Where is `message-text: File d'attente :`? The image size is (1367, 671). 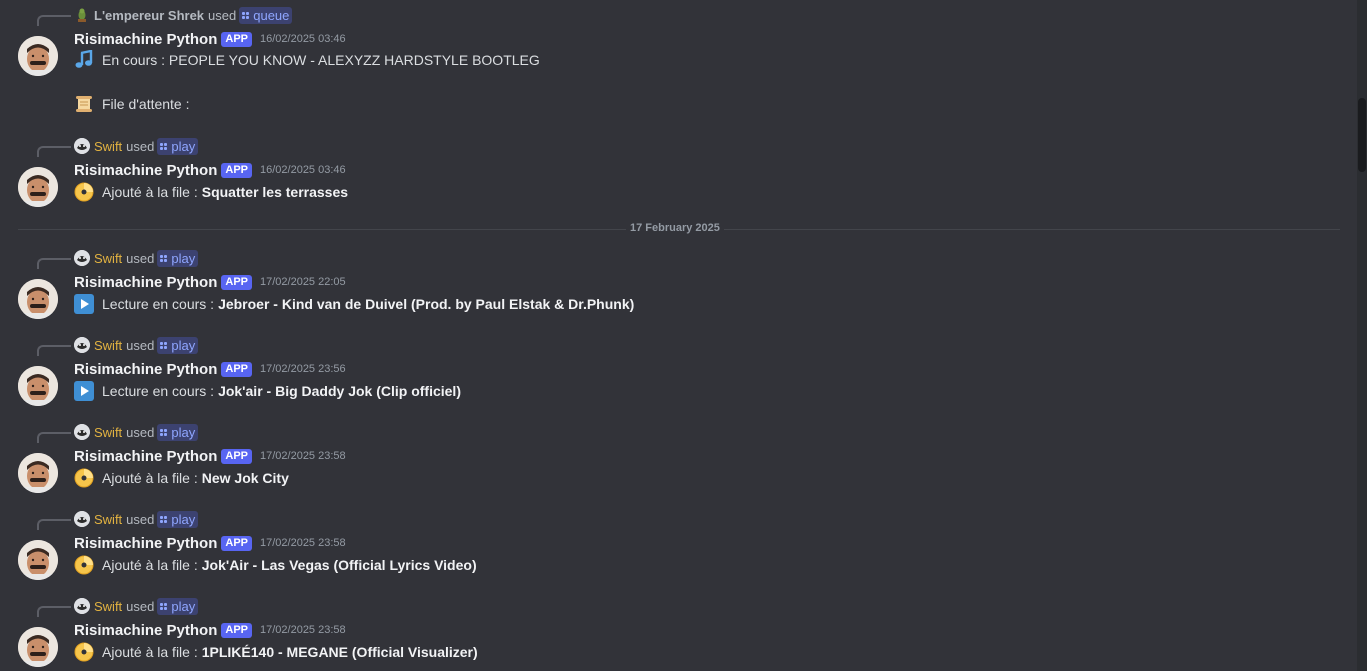
message-text: File d'attente : is located at coordinates (146, 104).